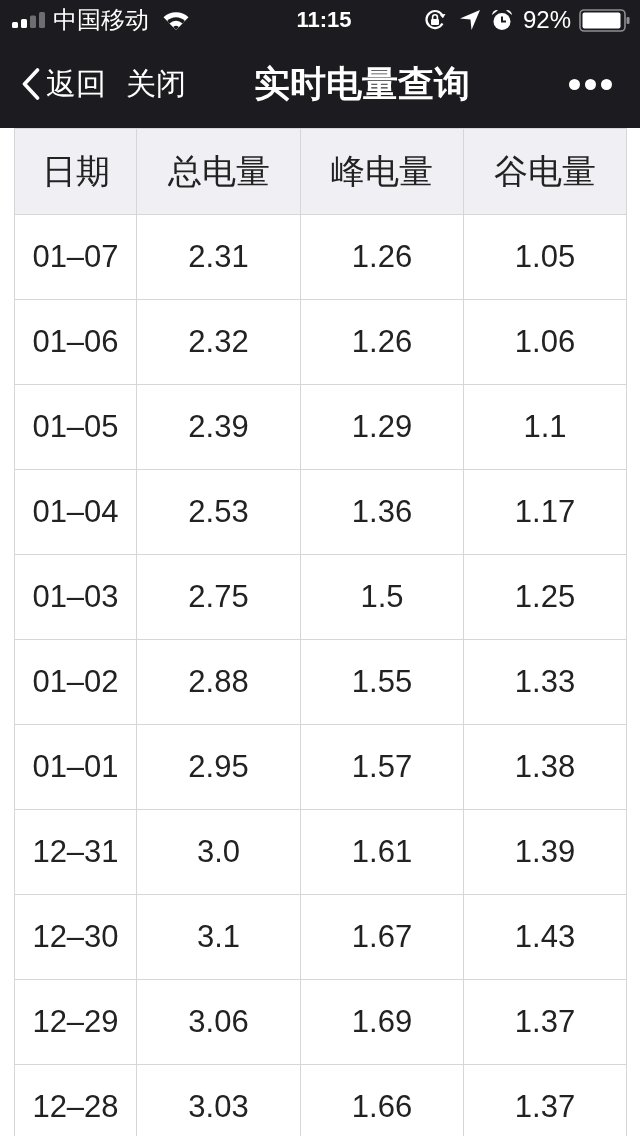 The image size is (640, 1136). What do you see at coordinates (31, 84) in the screenshot?
I see `chevron-left-icon` at bounding box center [31, 84].